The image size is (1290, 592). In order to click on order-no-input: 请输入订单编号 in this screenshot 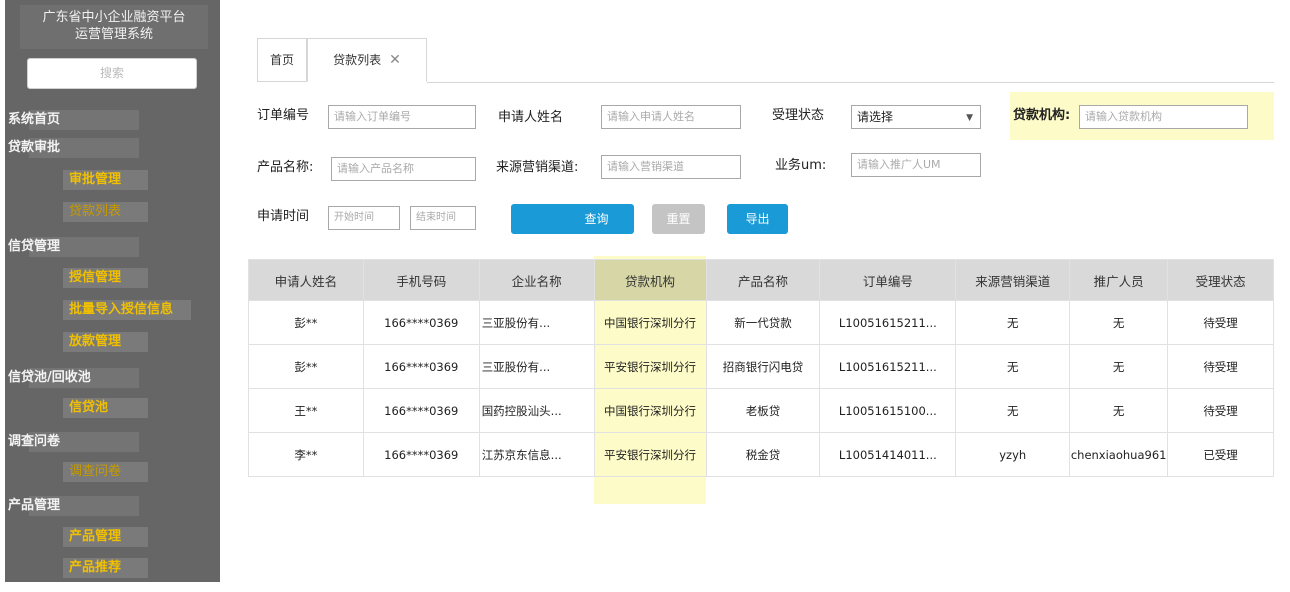, I will do `click(402, 117)`.